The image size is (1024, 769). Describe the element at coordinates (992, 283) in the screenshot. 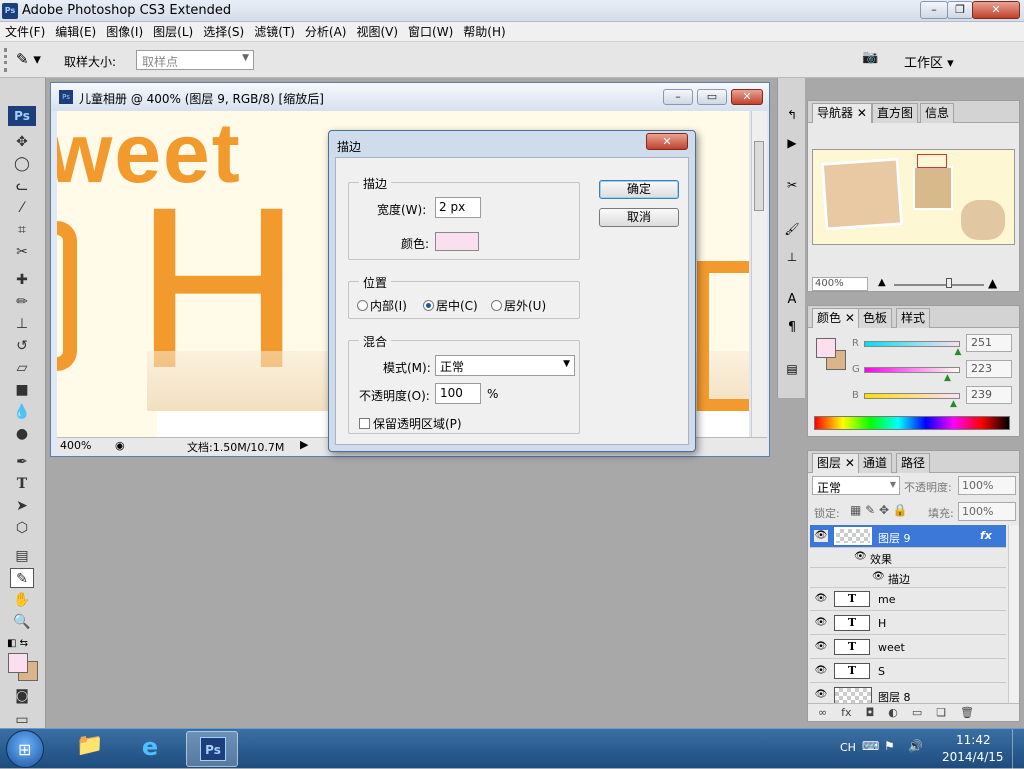

I see `zoom-in-icon: ▲` at that location.